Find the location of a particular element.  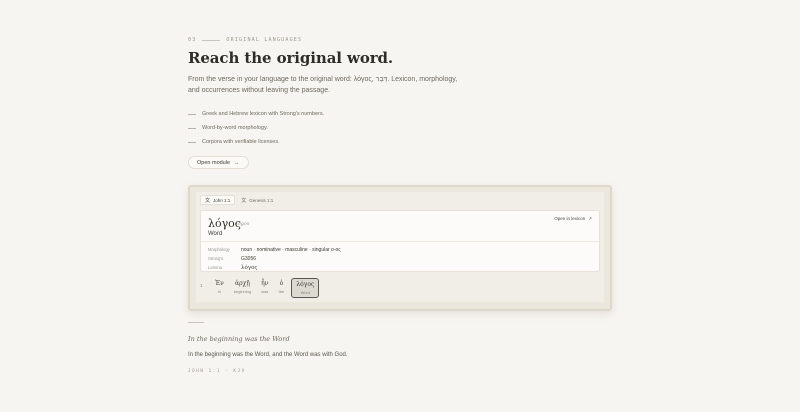

word-token-selected: λόγος Word is located at coordinates (305, 288).